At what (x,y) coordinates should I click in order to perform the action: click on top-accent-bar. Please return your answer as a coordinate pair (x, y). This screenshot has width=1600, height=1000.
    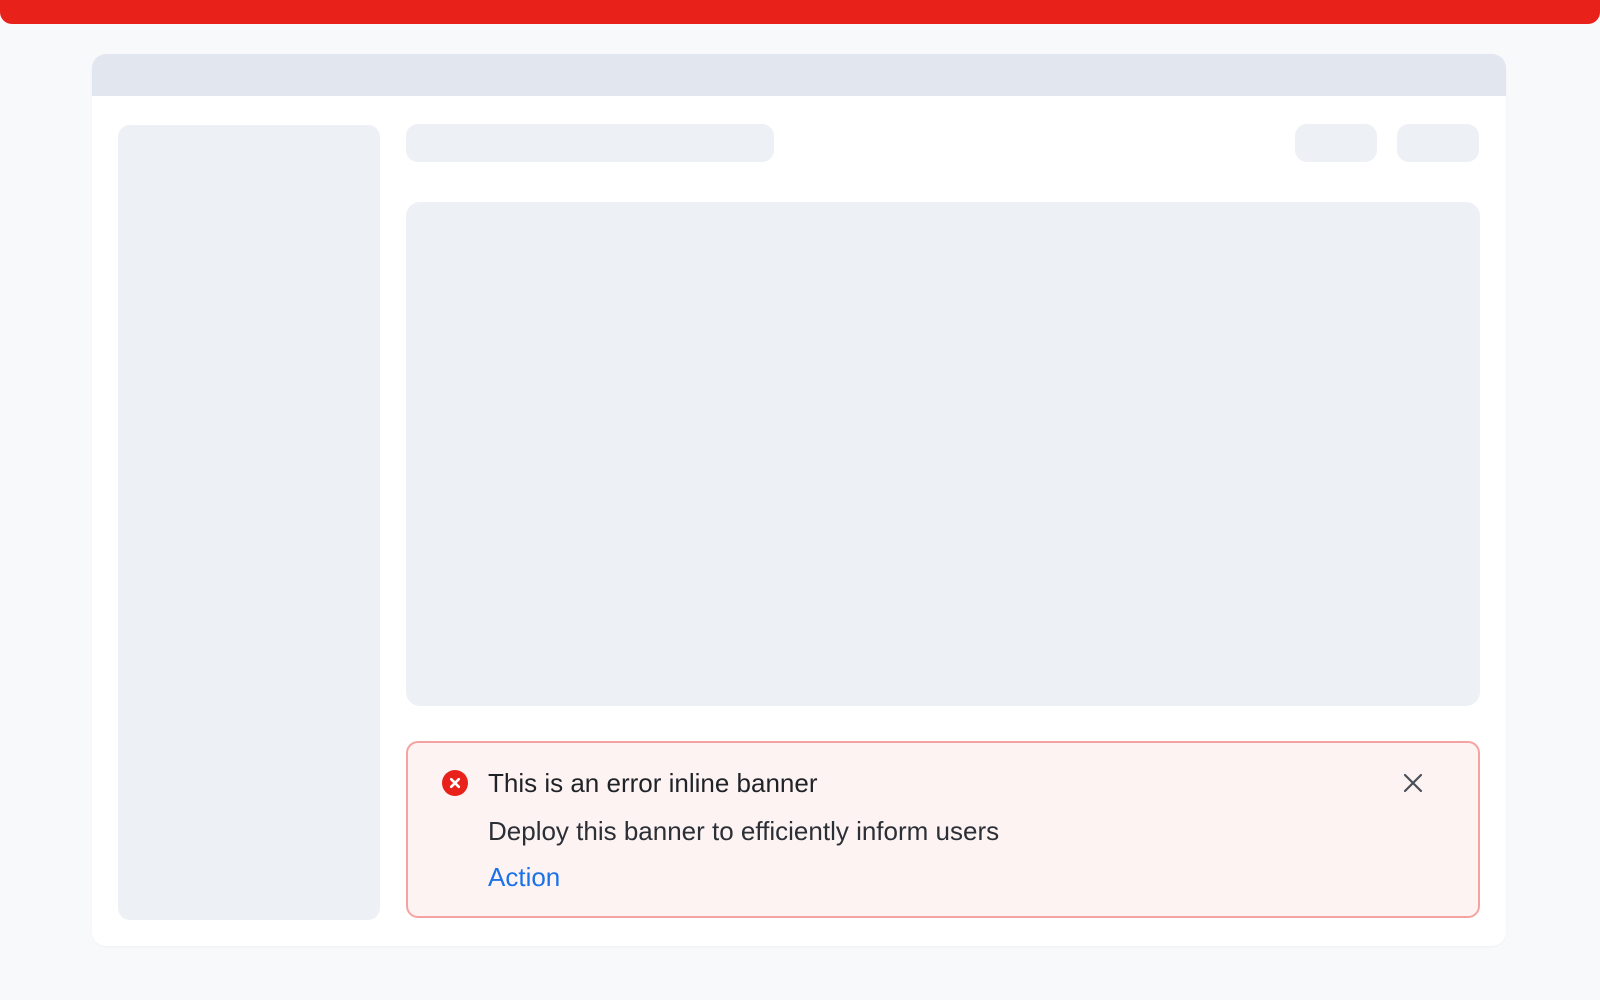
    Looking at the image, I should click on (800, 12).